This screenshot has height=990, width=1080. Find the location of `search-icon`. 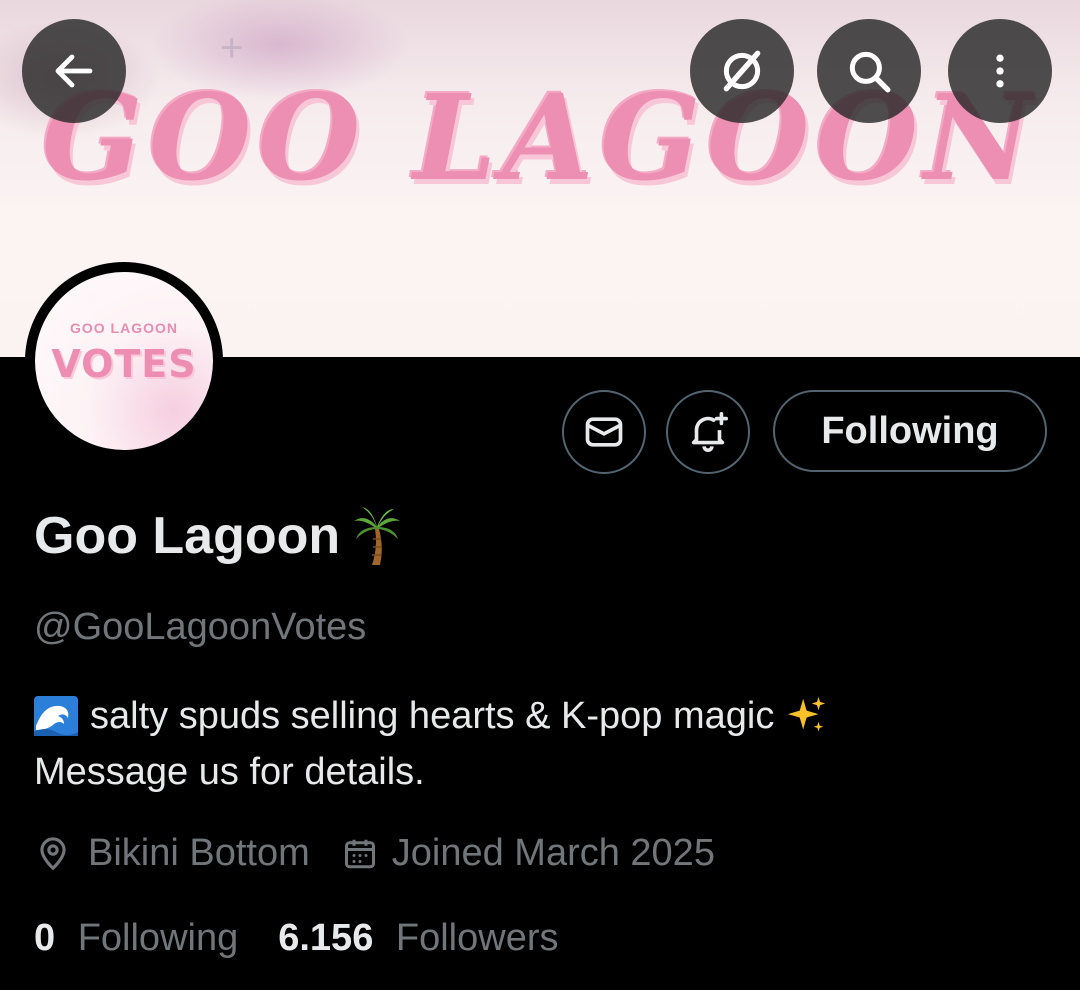

search-icon is located at coordinates (870, 72).